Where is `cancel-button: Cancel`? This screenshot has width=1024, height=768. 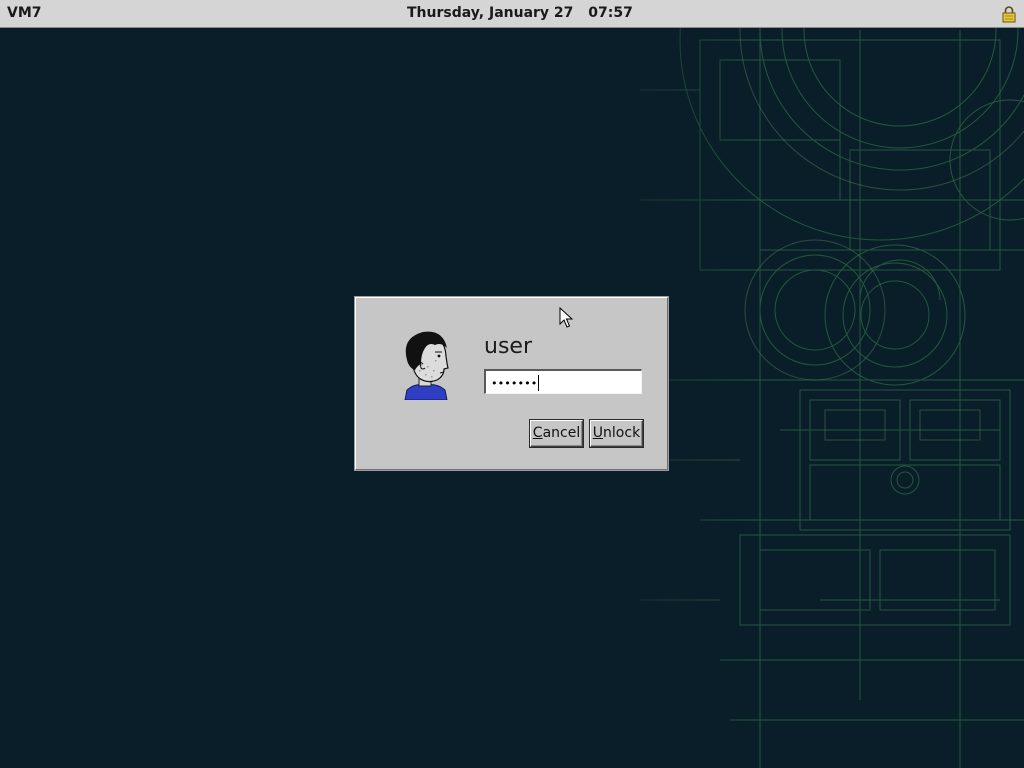 cancel-button: Cancel is located at coordinates (556, 433).